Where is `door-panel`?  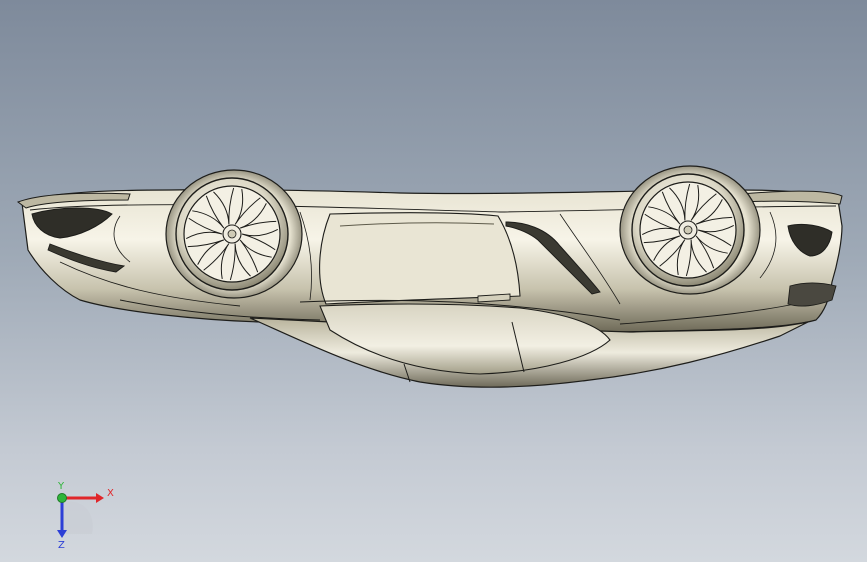
door-panel is located at coordinates (420, 258).